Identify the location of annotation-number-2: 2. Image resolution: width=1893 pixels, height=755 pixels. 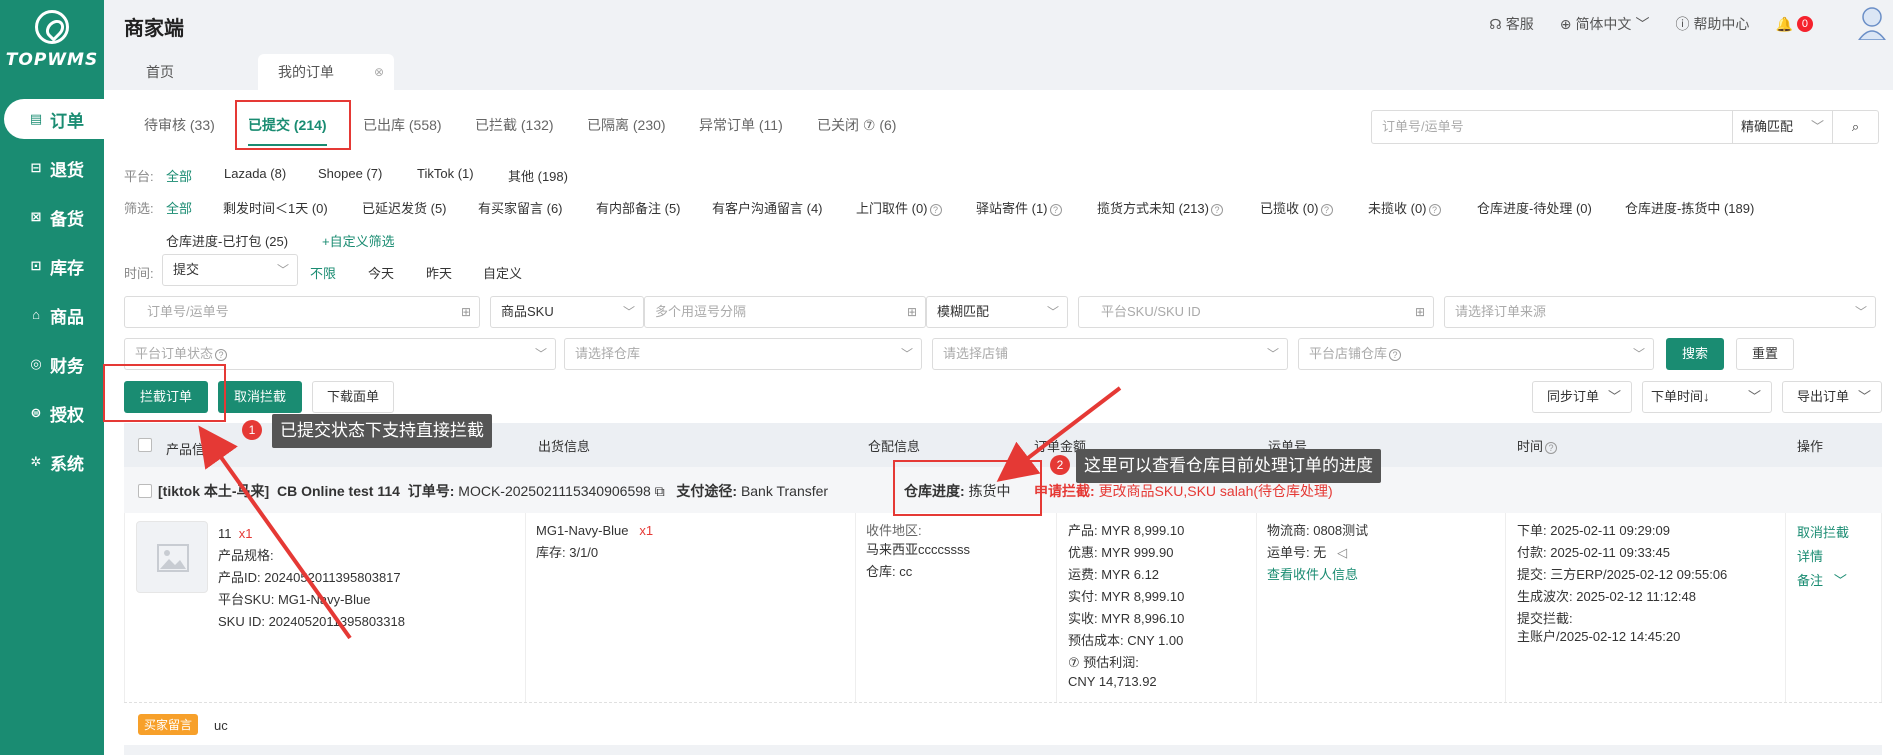
(1060, 465).